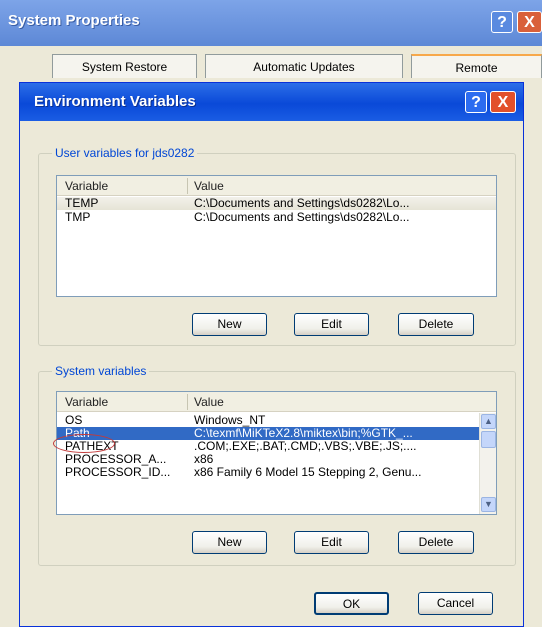  I want to click on cancel-button: Cancel, so click(455, 603).